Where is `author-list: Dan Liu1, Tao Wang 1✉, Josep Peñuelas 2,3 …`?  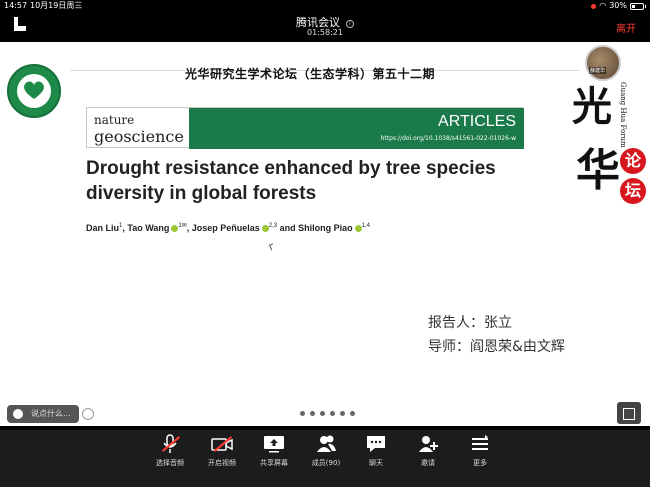 author-list: Dan Liu1, Tao Wang 1✉, Josep Peñuelas 2,3 … is located at coordinates (228, 228).